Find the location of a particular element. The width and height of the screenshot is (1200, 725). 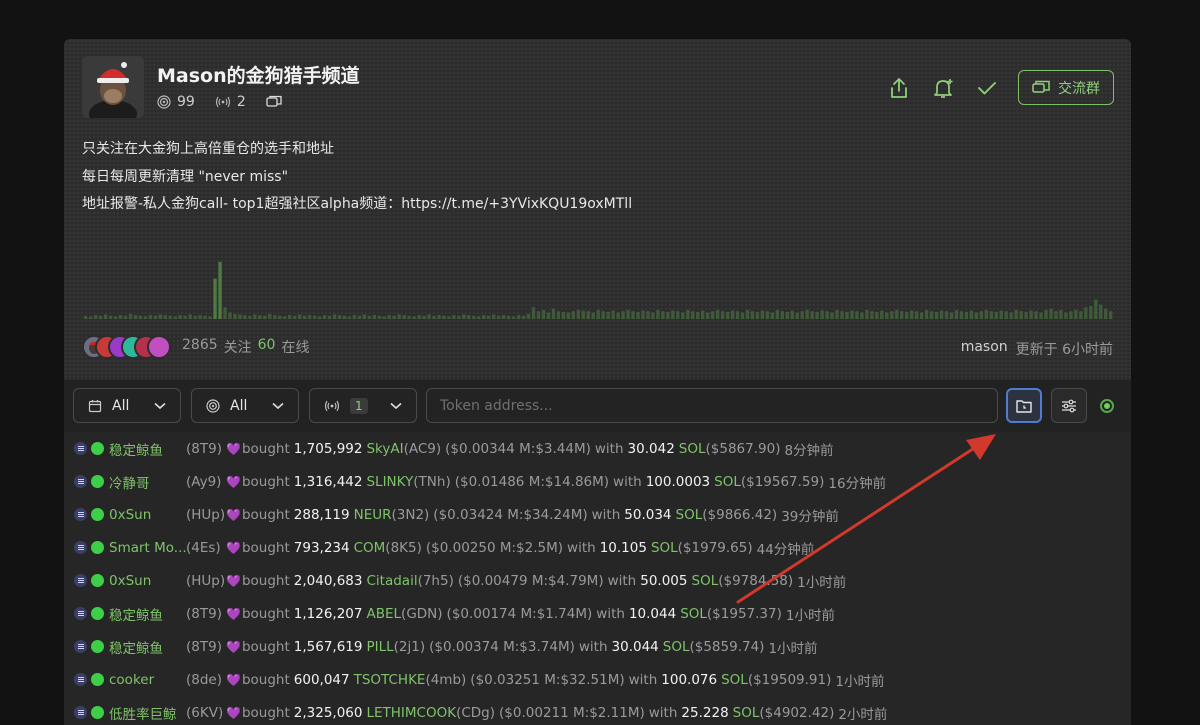

token-symbol: Citadail is located at coordinates (391, 581).